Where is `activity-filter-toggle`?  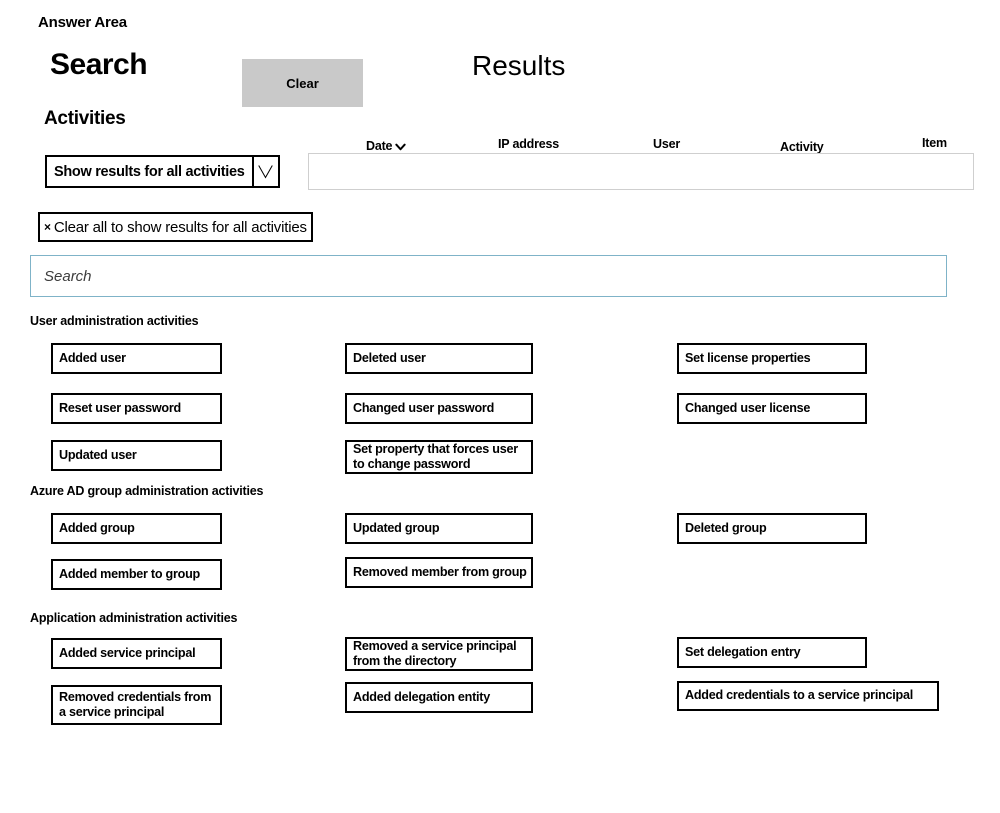 activity-filter-toggle is located at coordinates (266, 171).